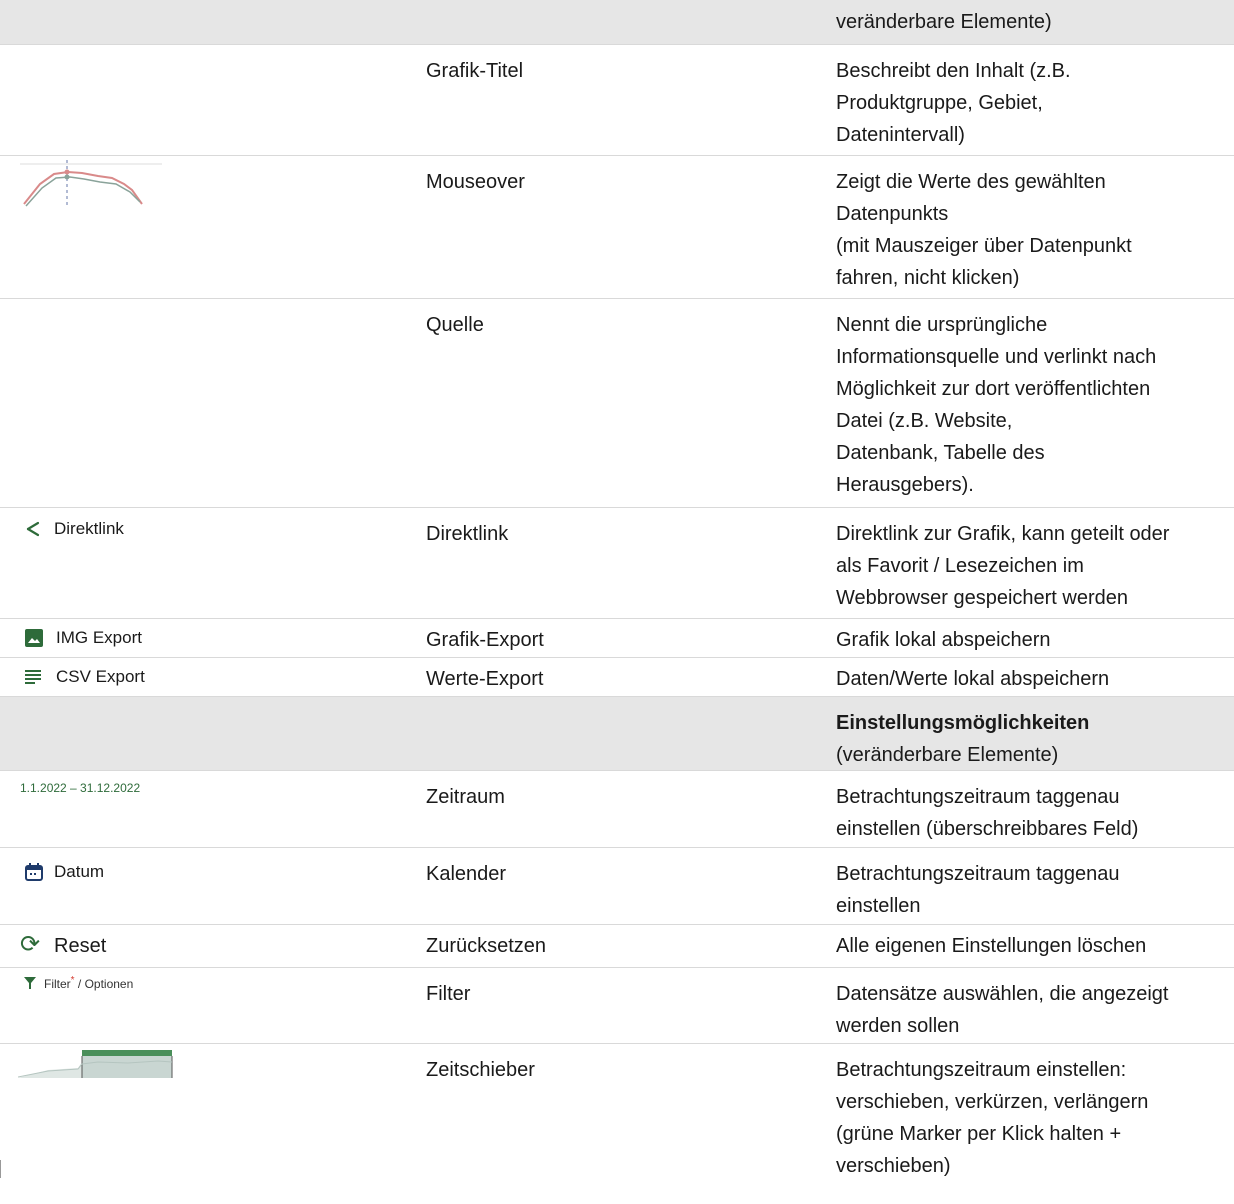 The height and width of the screenshot is (1204, 1234). What do you see at coordinates (0, 1169) in the screenshot?
I see `table-left-border` at bounding box center [0, 1169].